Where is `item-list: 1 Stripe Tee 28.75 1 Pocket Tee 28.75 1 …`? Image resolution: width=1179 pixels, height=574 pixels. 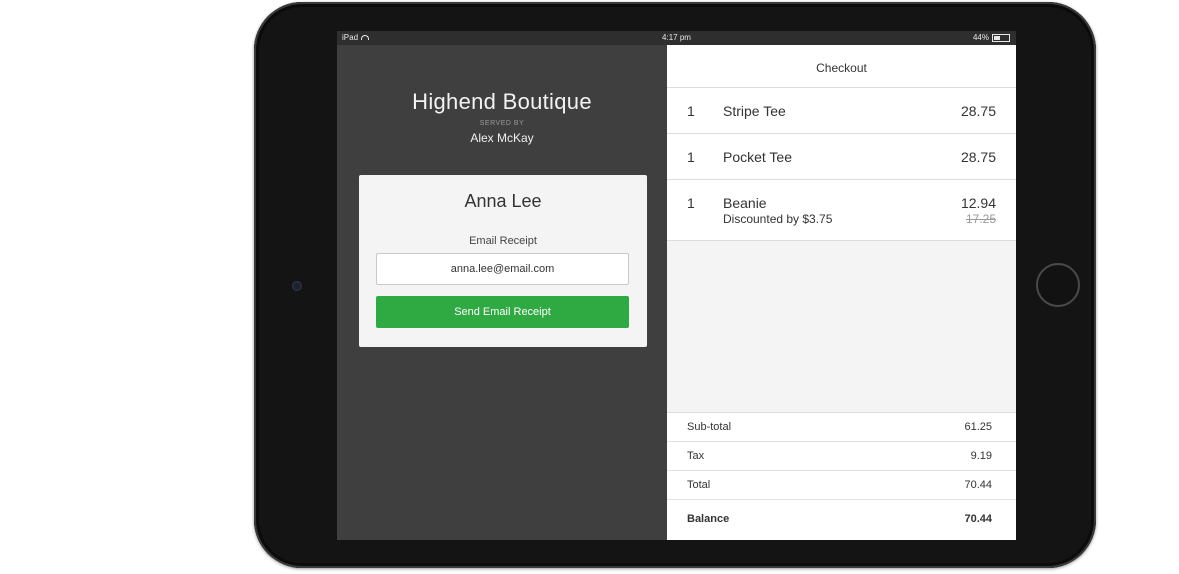 item-list: 1 Stripe Tee 28.75 1 Pocket Tee 28.75 1 … is located at coordinates (841, 164).